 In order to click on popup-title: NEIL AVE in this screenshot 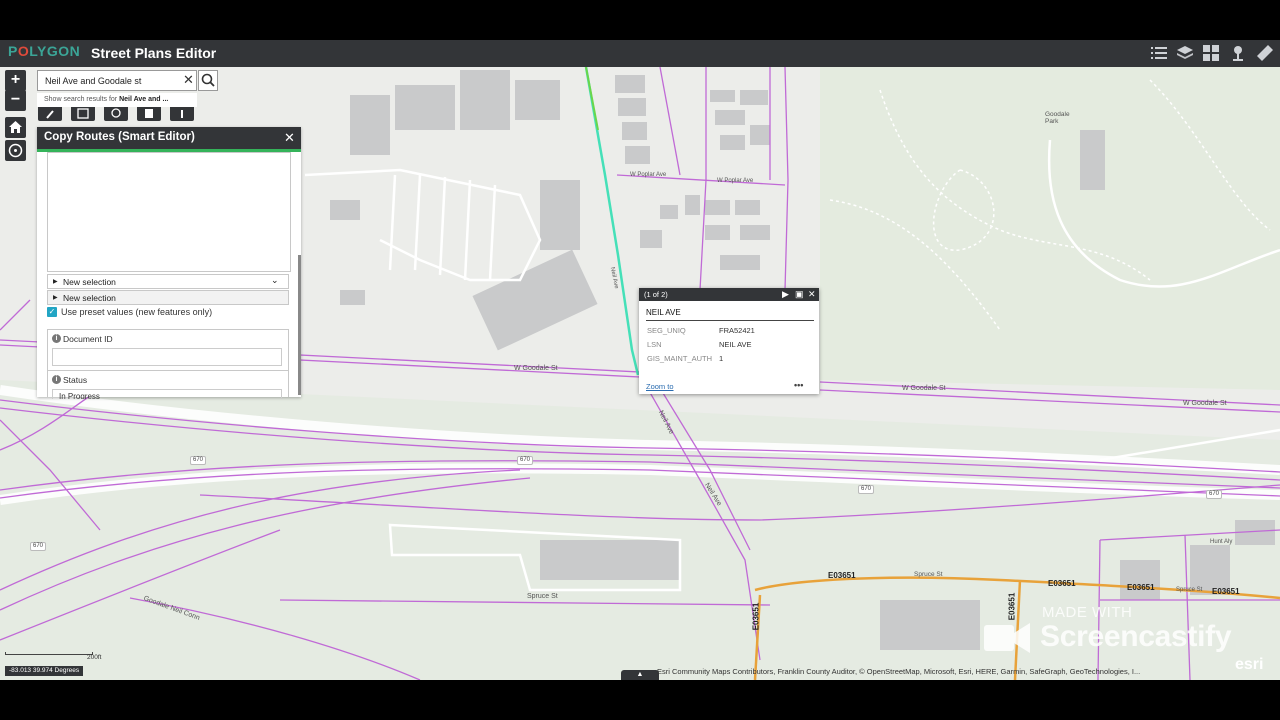, I will do `click(663, 312)`.